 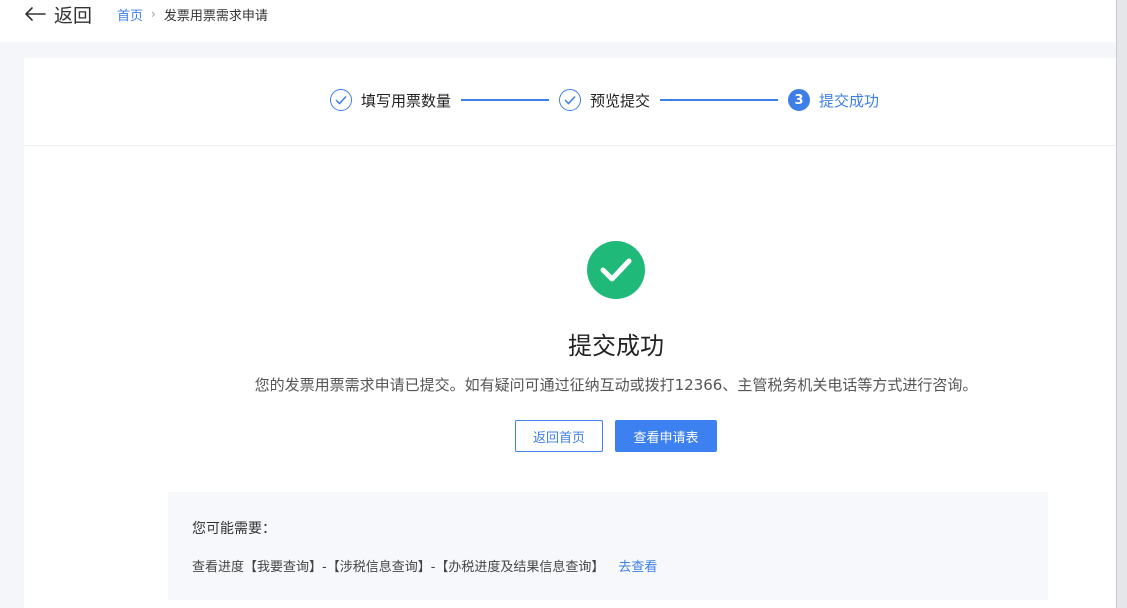 What do you see at coordinates (666, 436) in the screenshot?
I see `view-application-button: 查看申请表` at bounding box center [666, 436].